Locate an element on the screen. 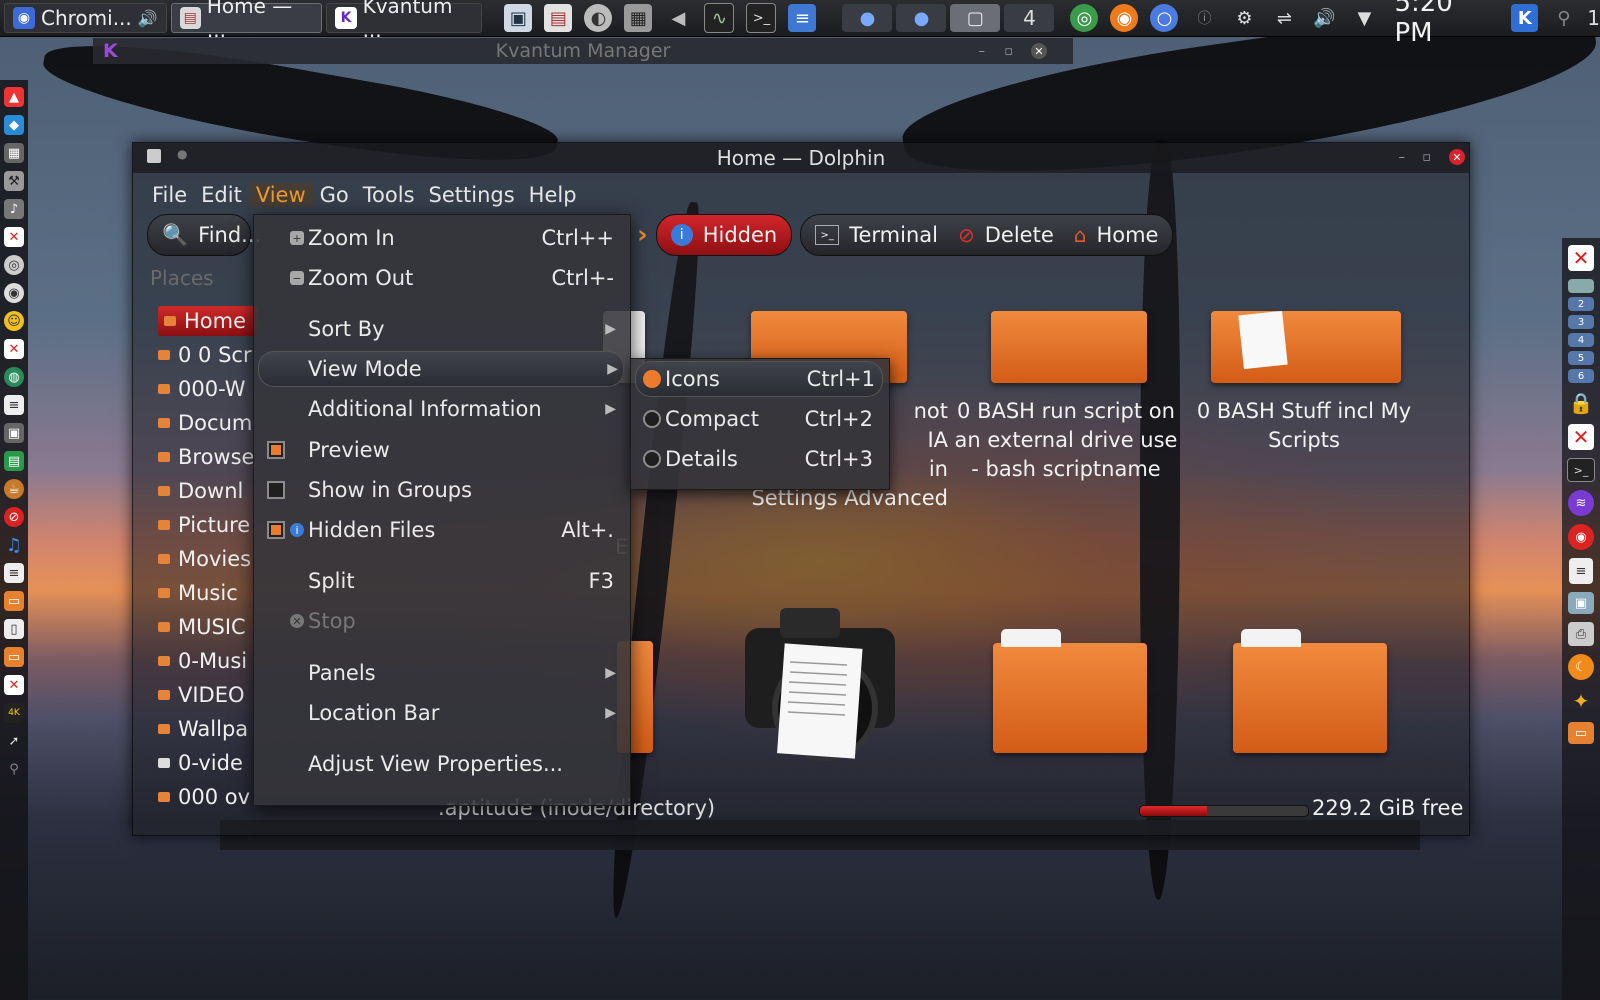 This screenshot has width=1600, height=1000. printer-icon: ⎙ is located at coordinates (1581, 634).